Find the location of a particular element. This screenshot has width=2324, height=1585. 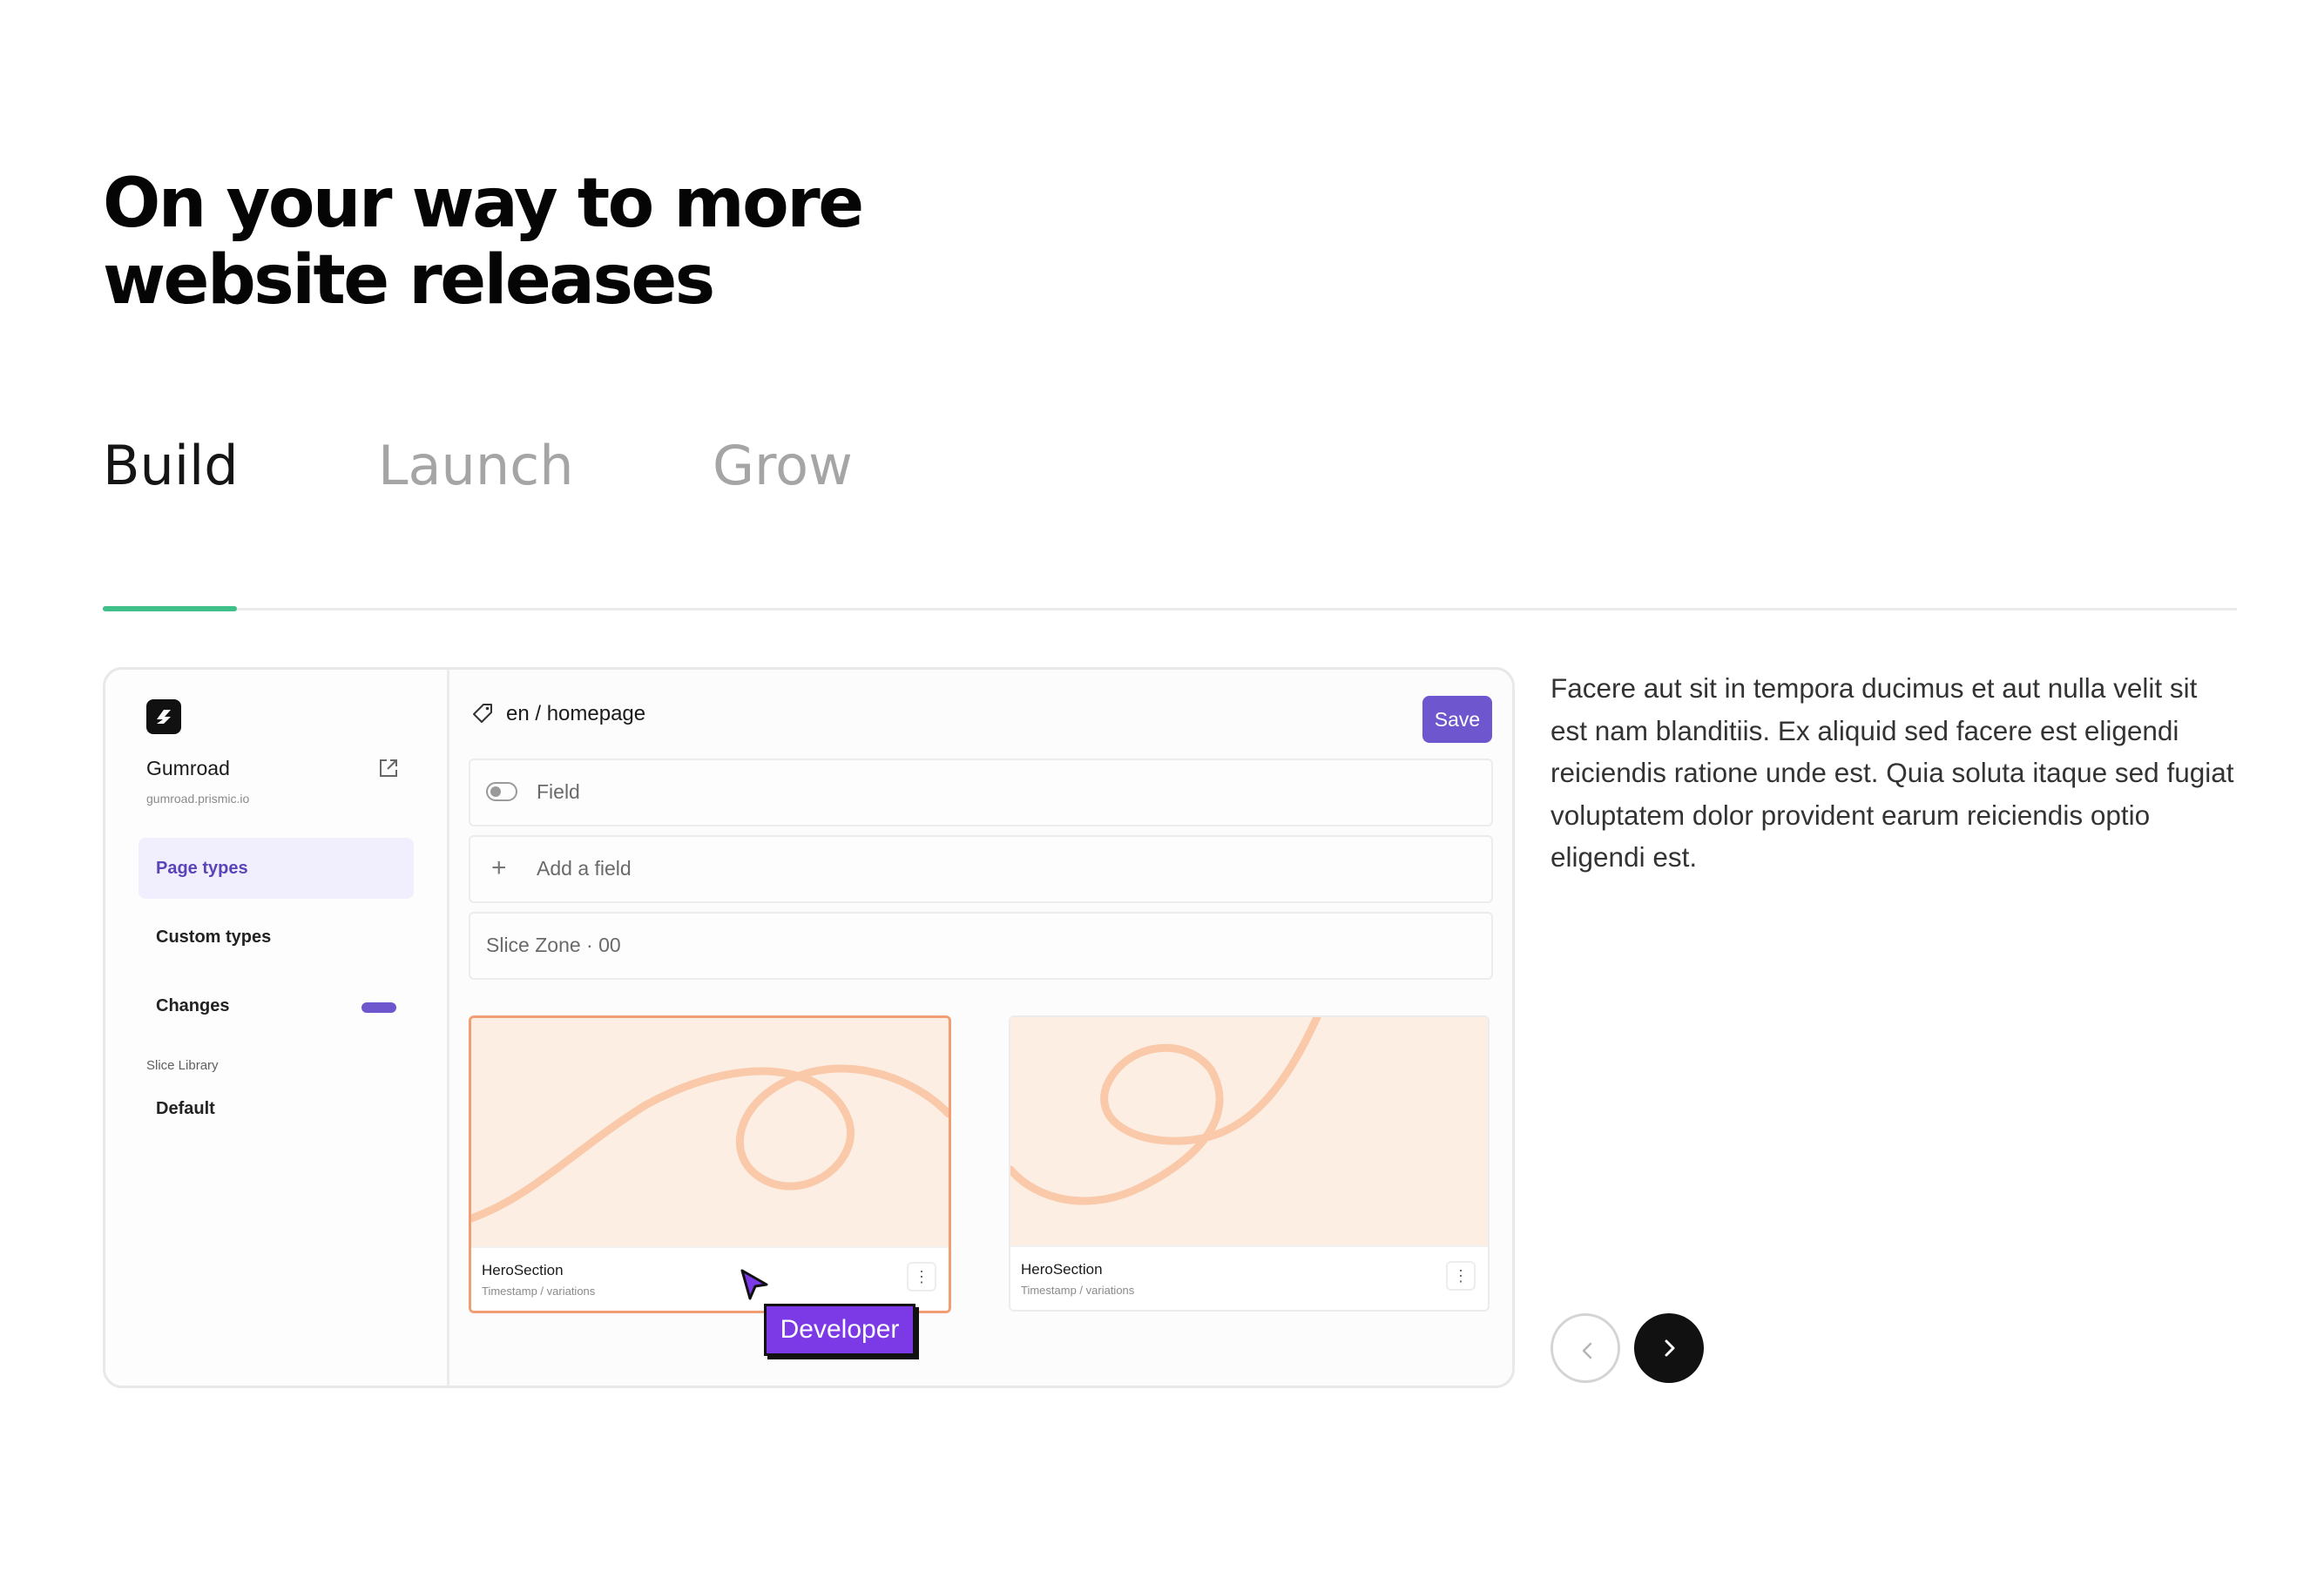

sidebar-item-label: Changes is located at coordinates (193, 1005).